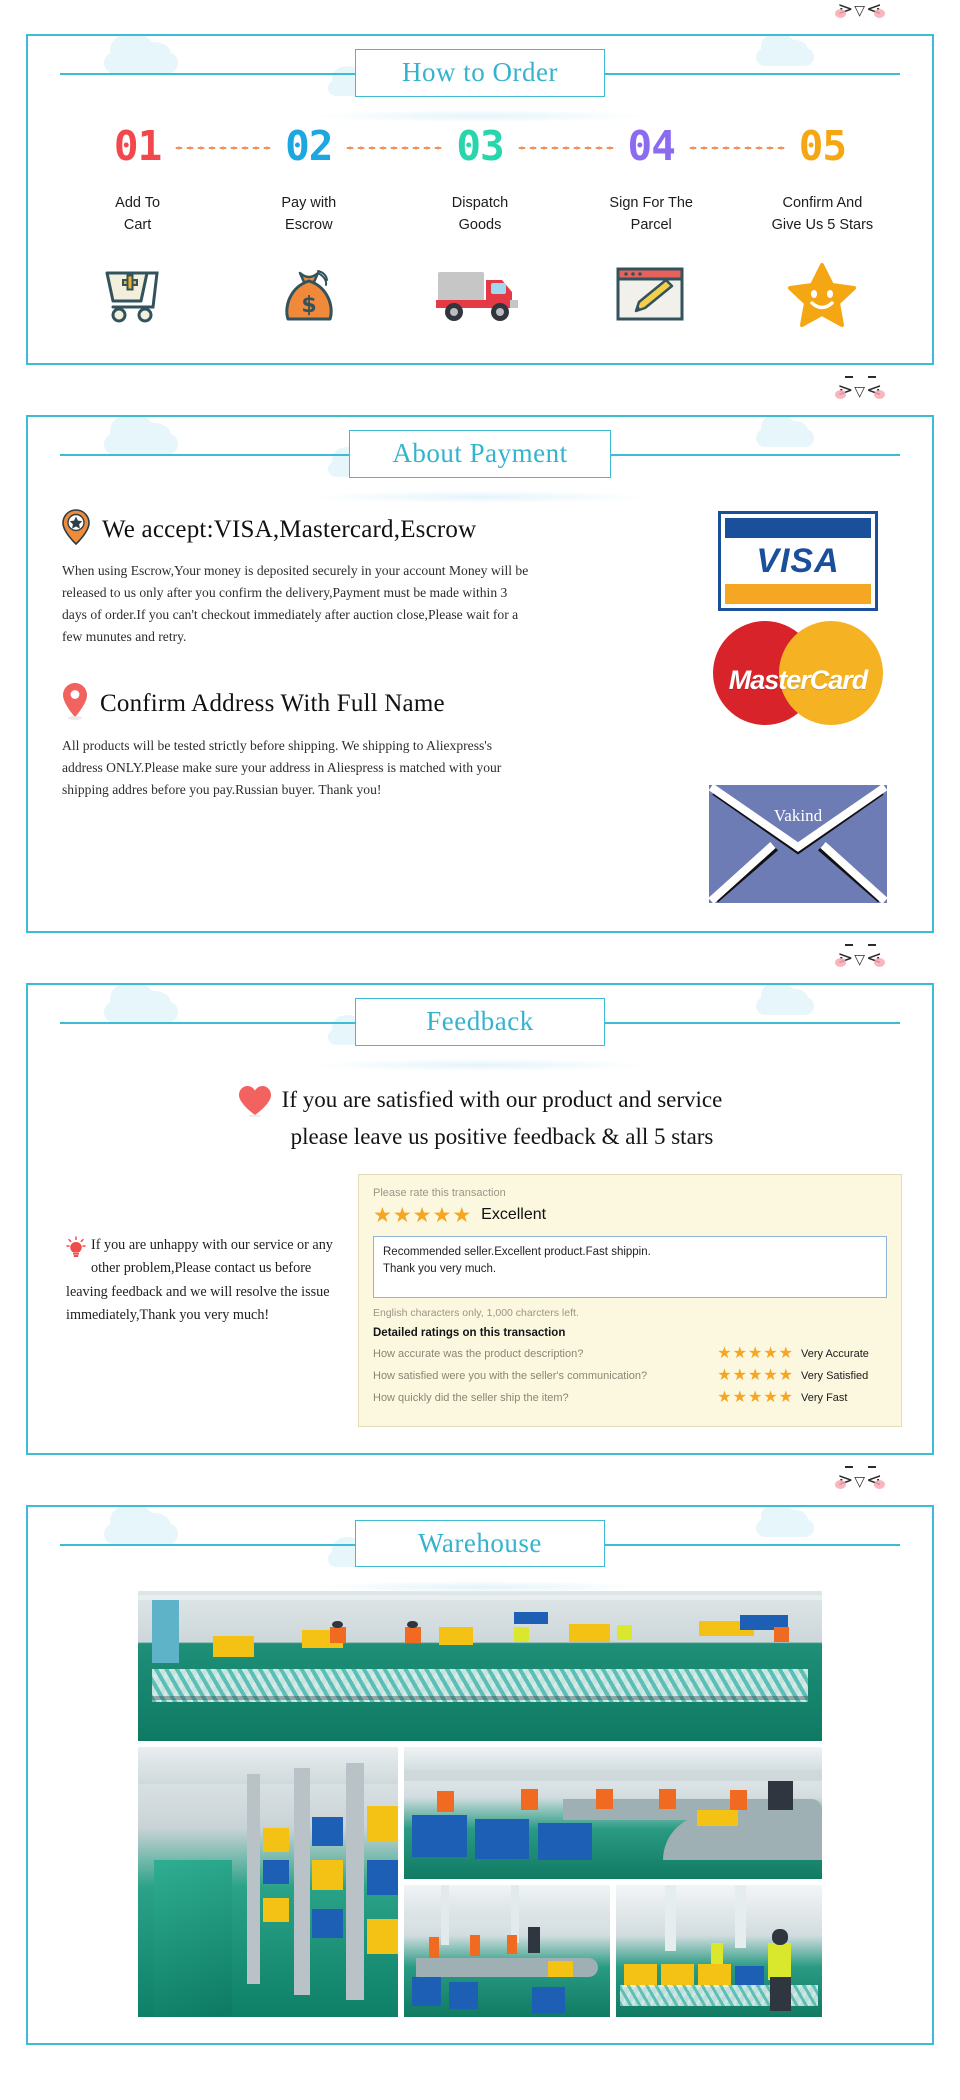 This screenshot has height=2100, width=960. I want to click on overall-rating-row: ★ ★ ★ ★ ★ Excellent, so click(630, 1215).